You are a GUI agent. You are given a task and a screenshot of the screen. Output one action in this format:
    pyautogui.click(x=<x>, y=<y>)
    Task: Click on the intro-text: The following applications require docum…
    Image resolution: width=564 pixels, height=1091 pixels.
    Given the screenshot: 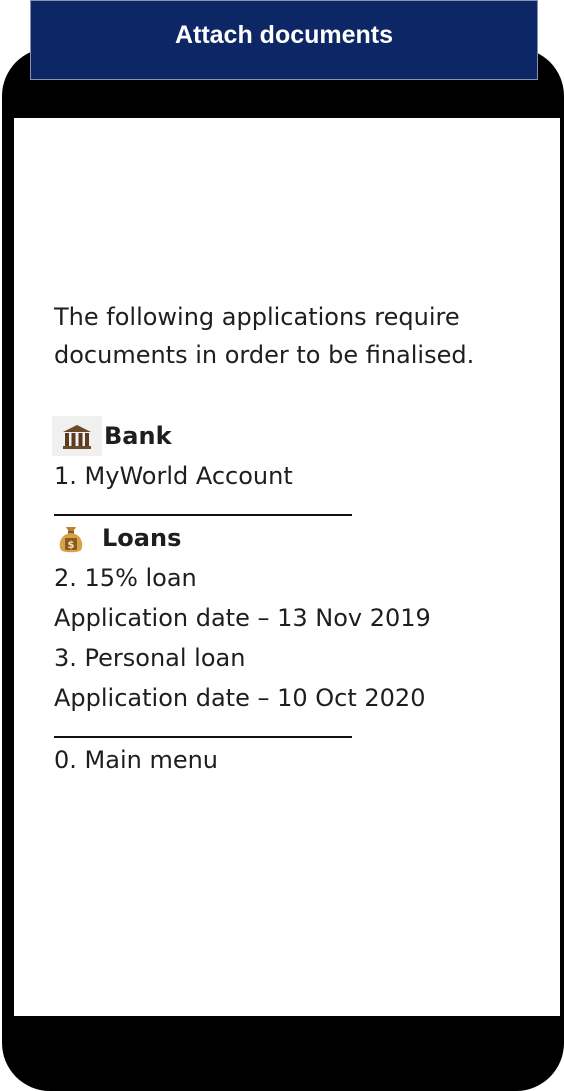 What is the action you would take?
    pyautogui.click(x=264, y=336)
    